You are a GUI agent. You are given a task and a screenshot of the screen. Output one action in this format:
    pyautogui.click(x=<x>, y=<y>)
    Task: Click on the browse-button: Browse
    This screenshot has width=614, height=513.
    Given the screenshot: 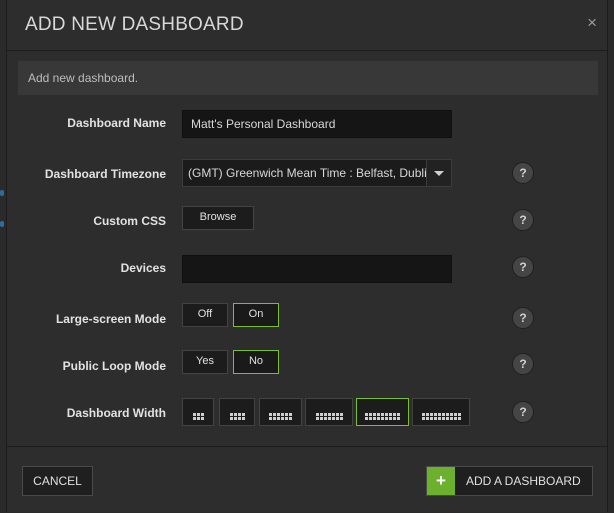 What is the action you would take?
    pyautogui.click(x=218, y=218)
    